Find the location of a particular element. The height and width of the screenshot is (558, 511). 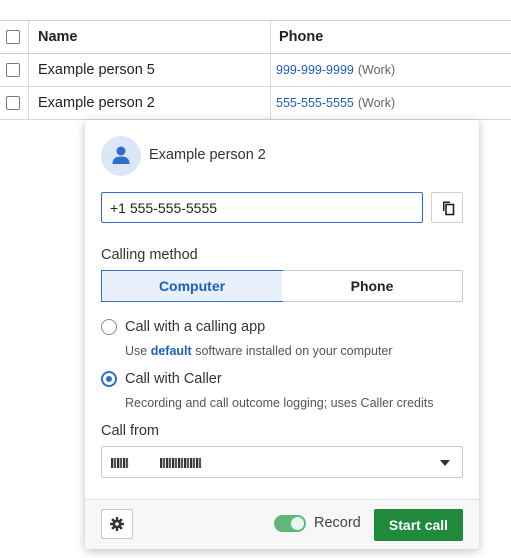

column-header-phone: Phone is located at coordinates (296, 37).